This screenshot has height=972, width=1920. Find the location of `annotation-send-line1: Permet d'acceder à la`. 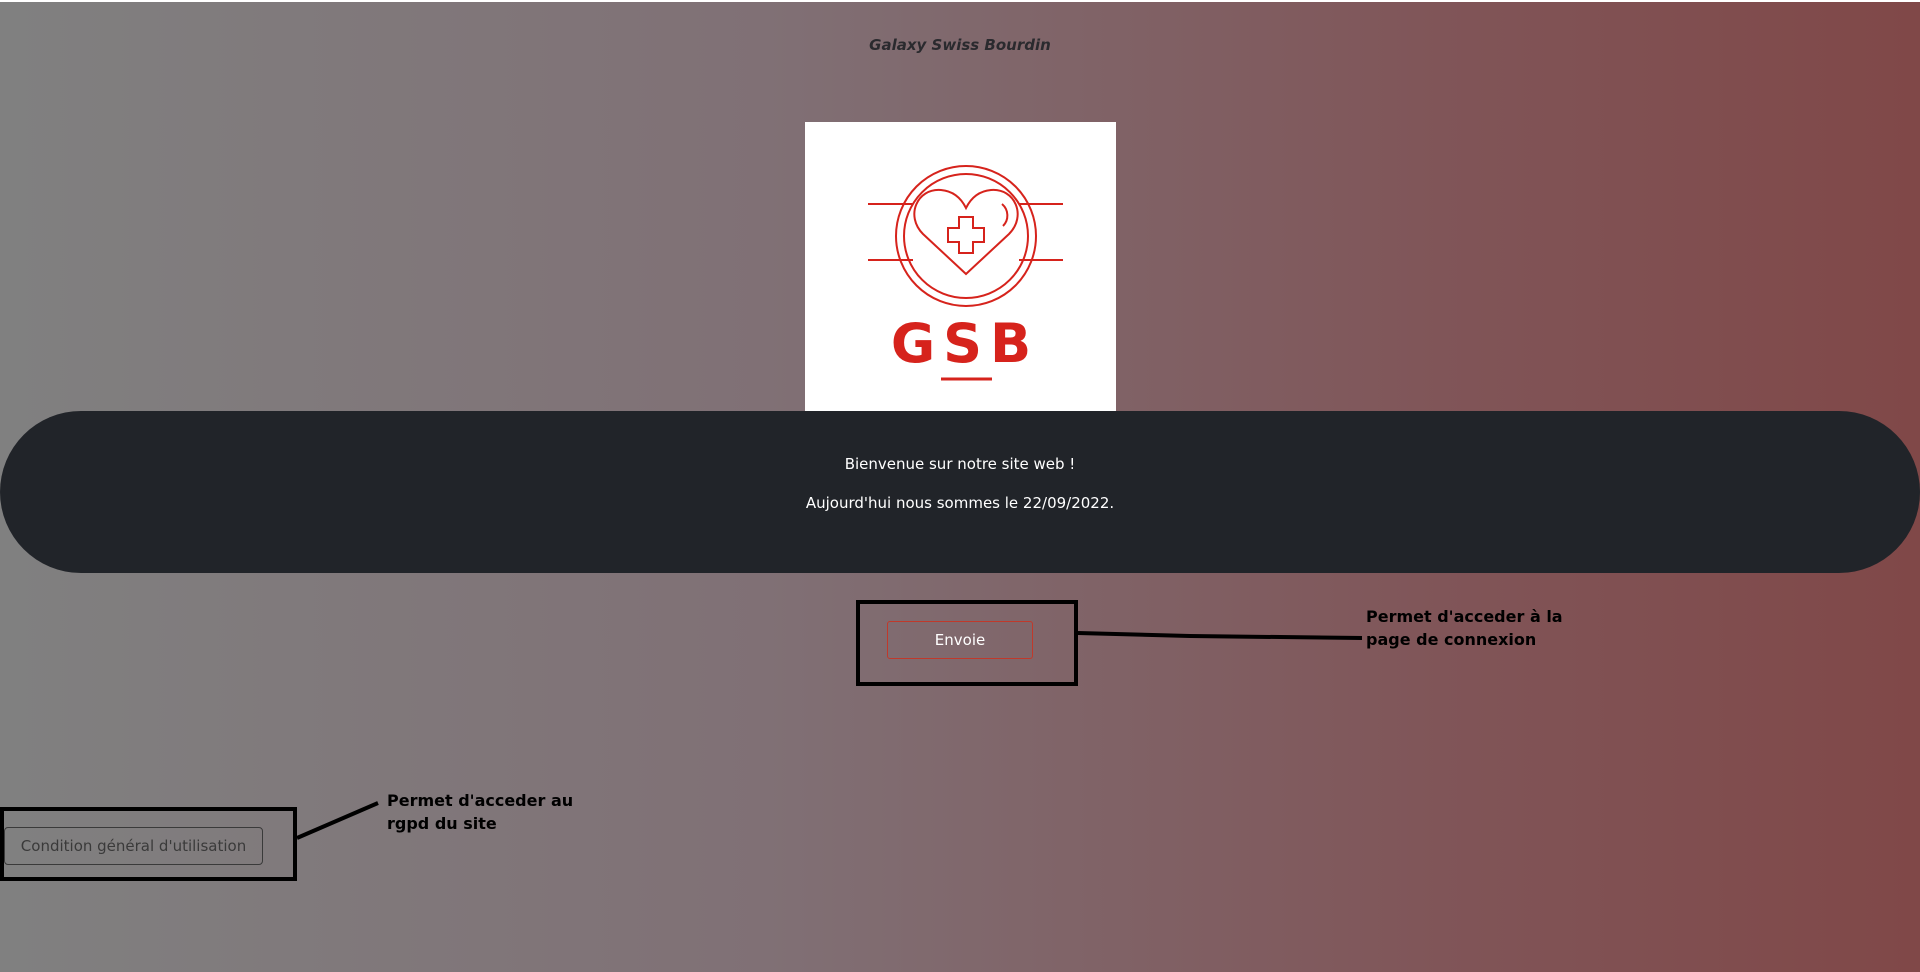

annotation-send-line1: Permet d'acceder à la is located at coordinates (1464, 616).